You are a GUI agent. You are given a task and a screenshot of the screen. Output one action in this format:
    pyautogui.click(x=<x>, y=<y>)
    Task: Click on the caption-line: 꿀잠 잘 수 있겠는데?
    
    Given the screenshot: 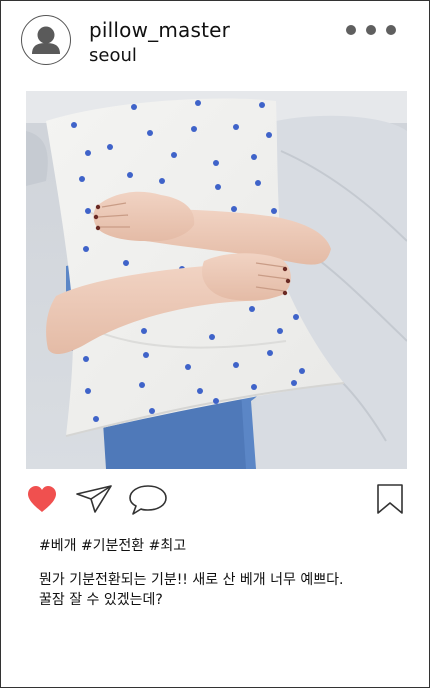 What is the action you would take?
    pyautogui.click(x=101, y=600)
    